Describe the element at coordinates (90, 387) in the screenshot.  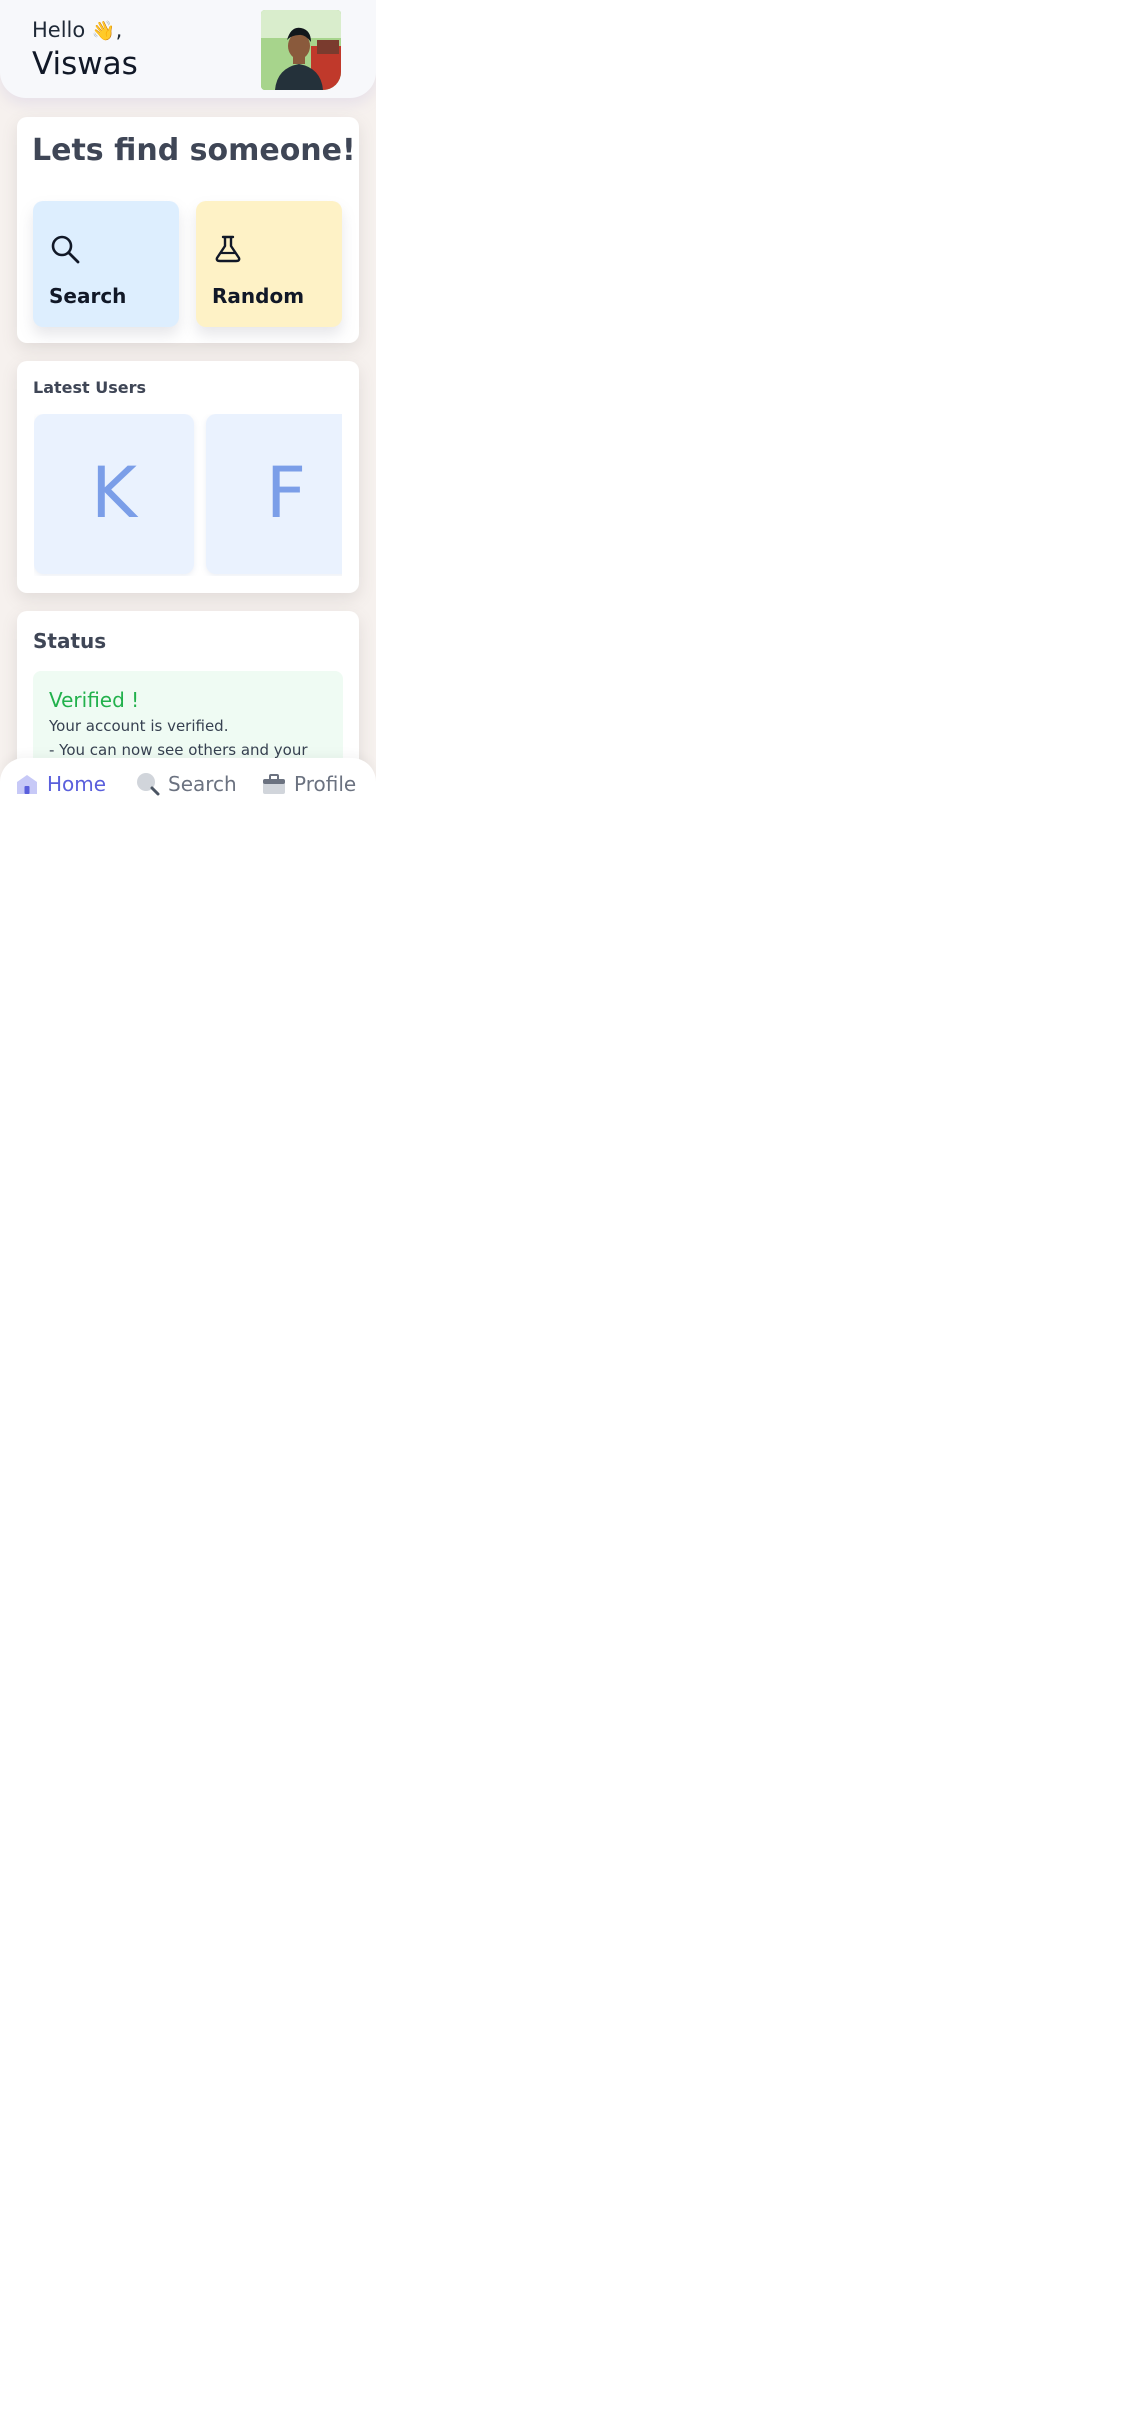
I see `latest-users-title: Latest Users` at that location.